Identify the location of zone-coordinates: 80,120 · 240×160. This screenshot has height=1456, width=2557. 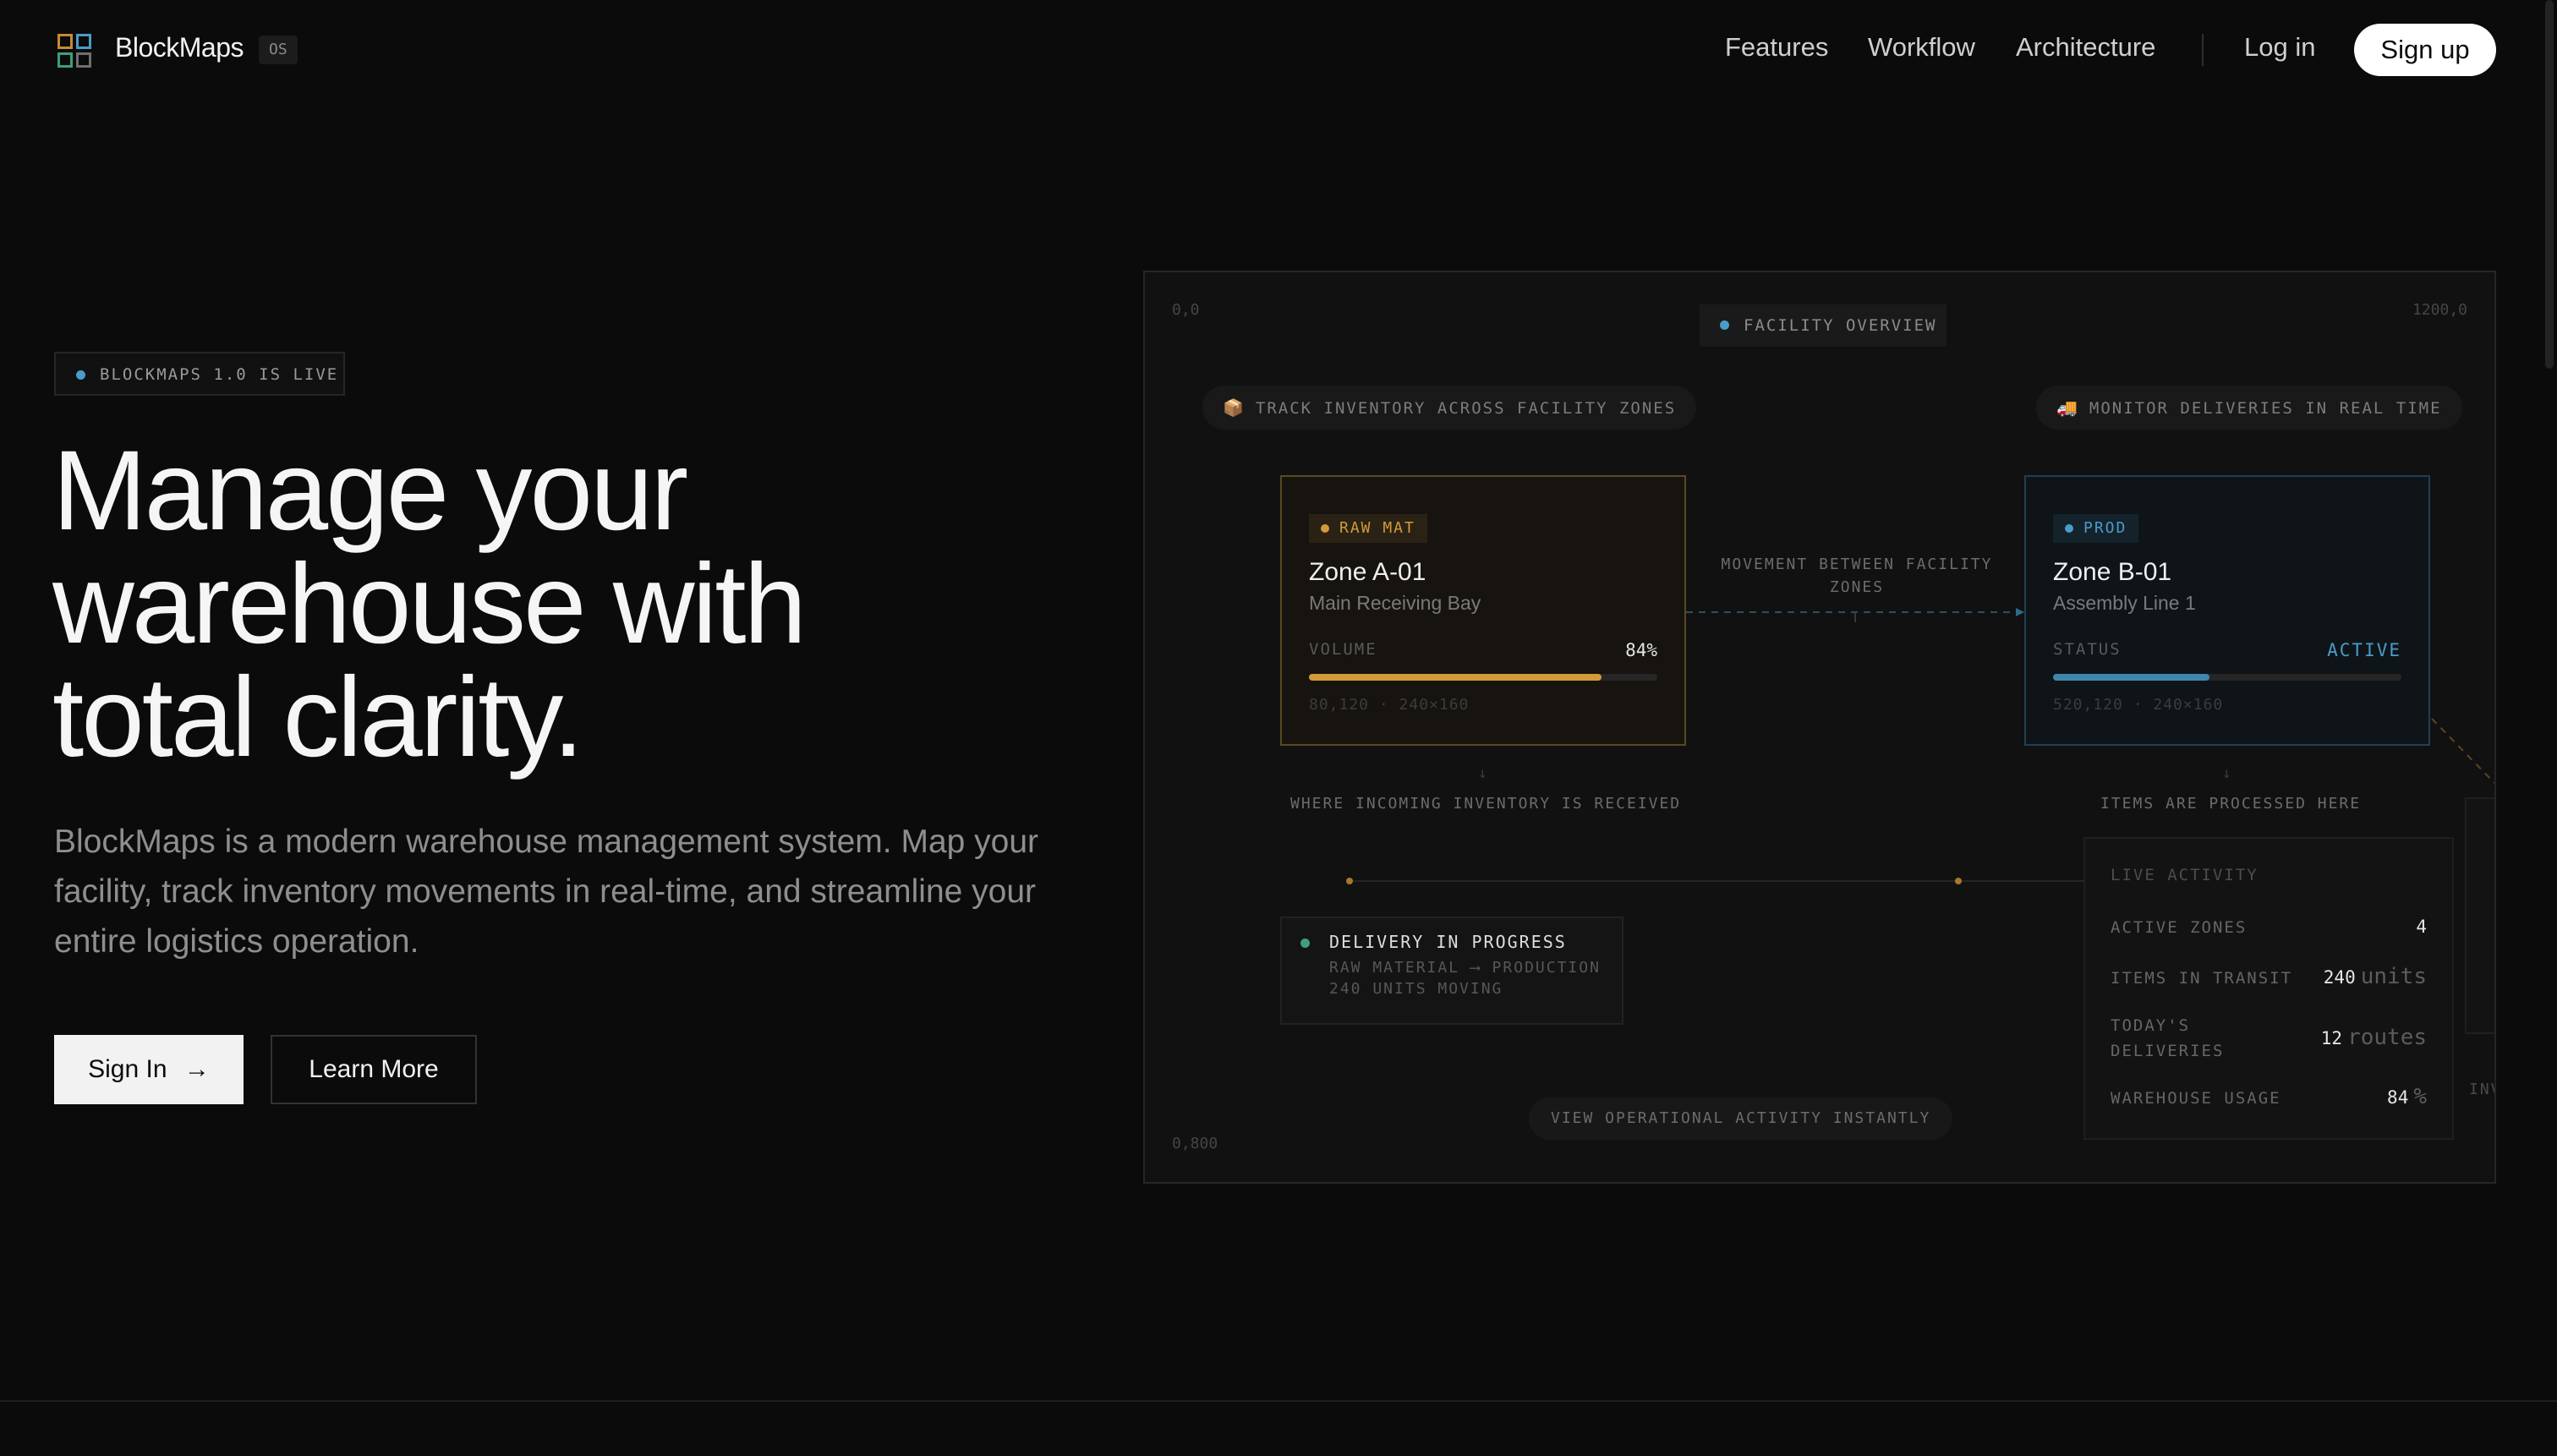
(1389, 705).